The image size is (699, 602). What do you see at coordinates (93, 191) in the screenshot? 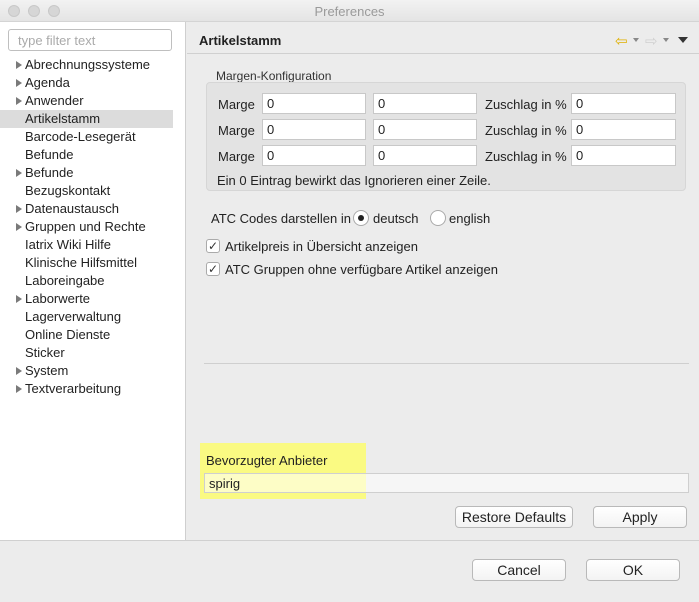
I see `tree-item-bezugskontakt: Bezugskontakt` at bounding box center [93, 191].